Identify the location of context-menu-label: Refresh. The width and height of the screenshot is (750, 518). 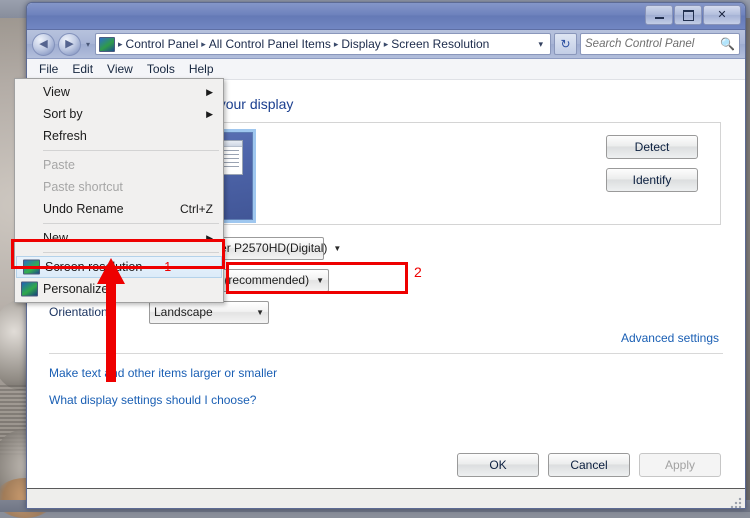
(65, 136).